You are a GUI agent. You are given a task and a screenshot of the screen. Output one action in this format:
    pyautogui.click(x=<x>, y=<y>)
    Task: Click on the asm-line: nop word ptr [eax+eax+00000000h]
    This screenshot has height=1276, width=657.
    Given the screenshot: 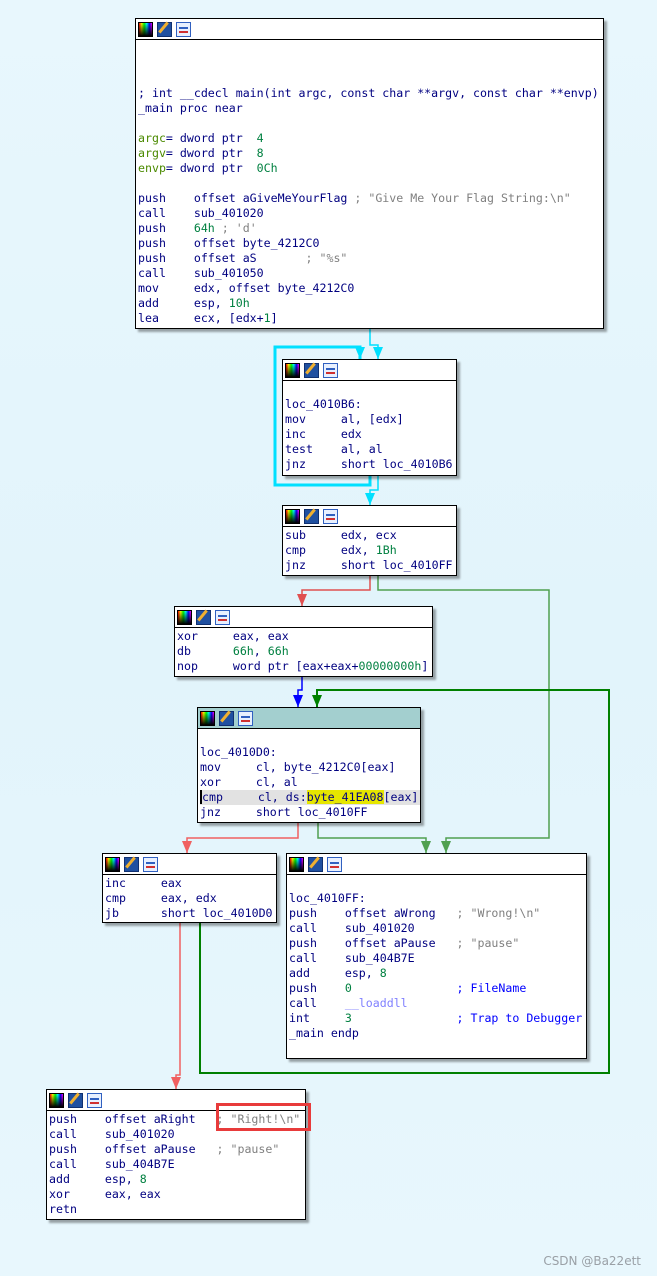 What is the action you would take?
    pyautogui.click(x=304, y=666)
    